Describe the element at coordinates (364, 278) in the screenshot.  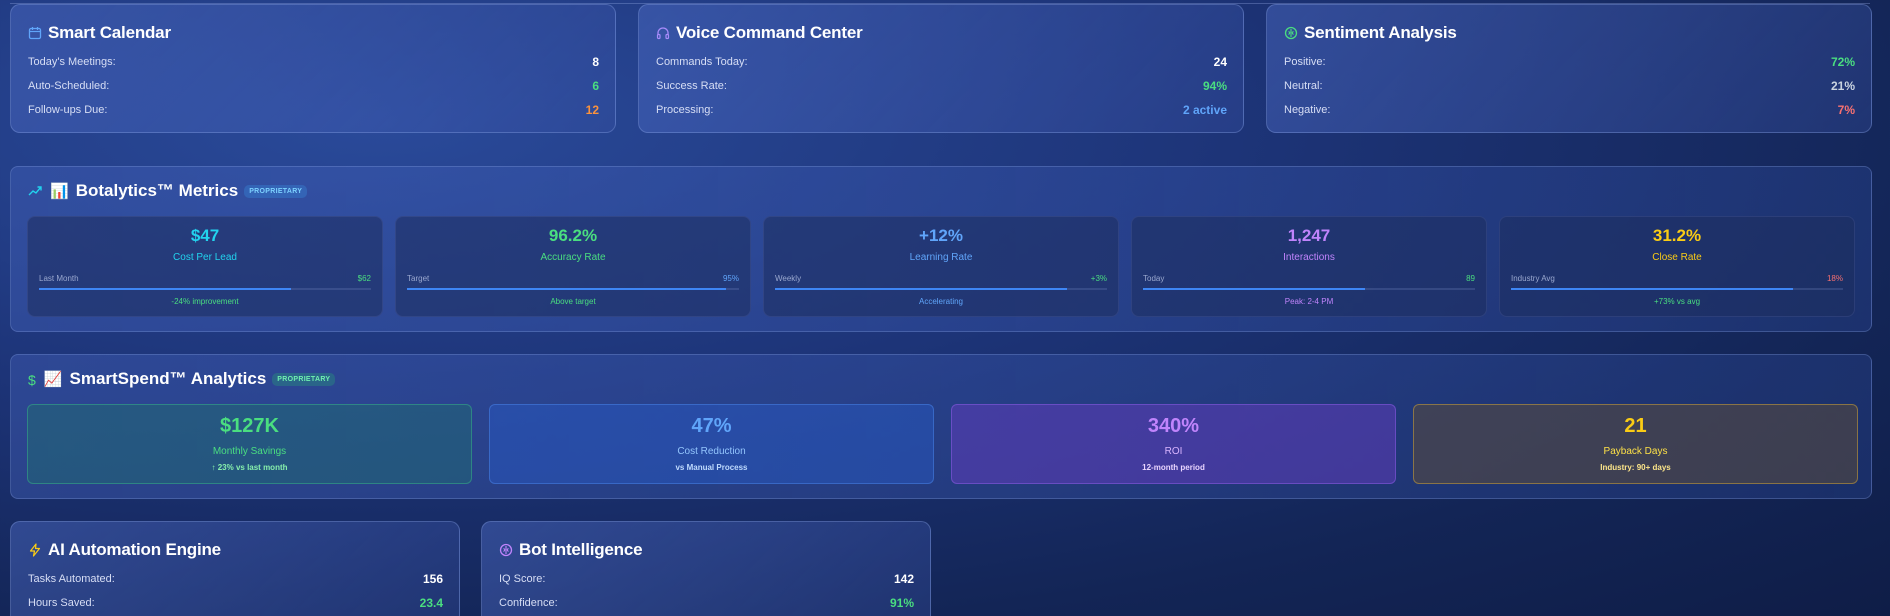
I see `metric-sub-value: $62` at that location.